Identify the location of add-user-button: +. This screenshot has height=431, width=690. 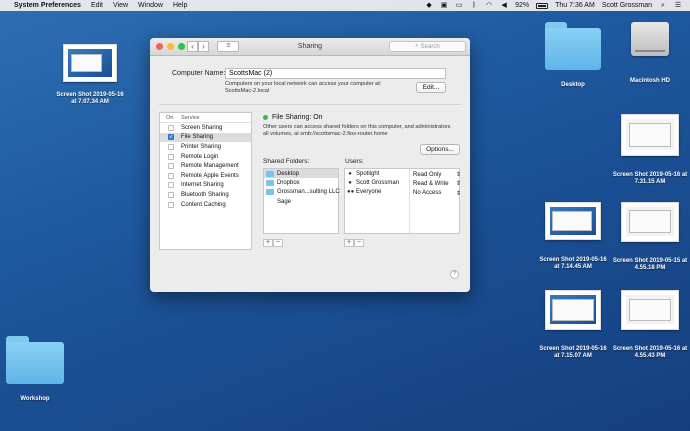
(349, 243).